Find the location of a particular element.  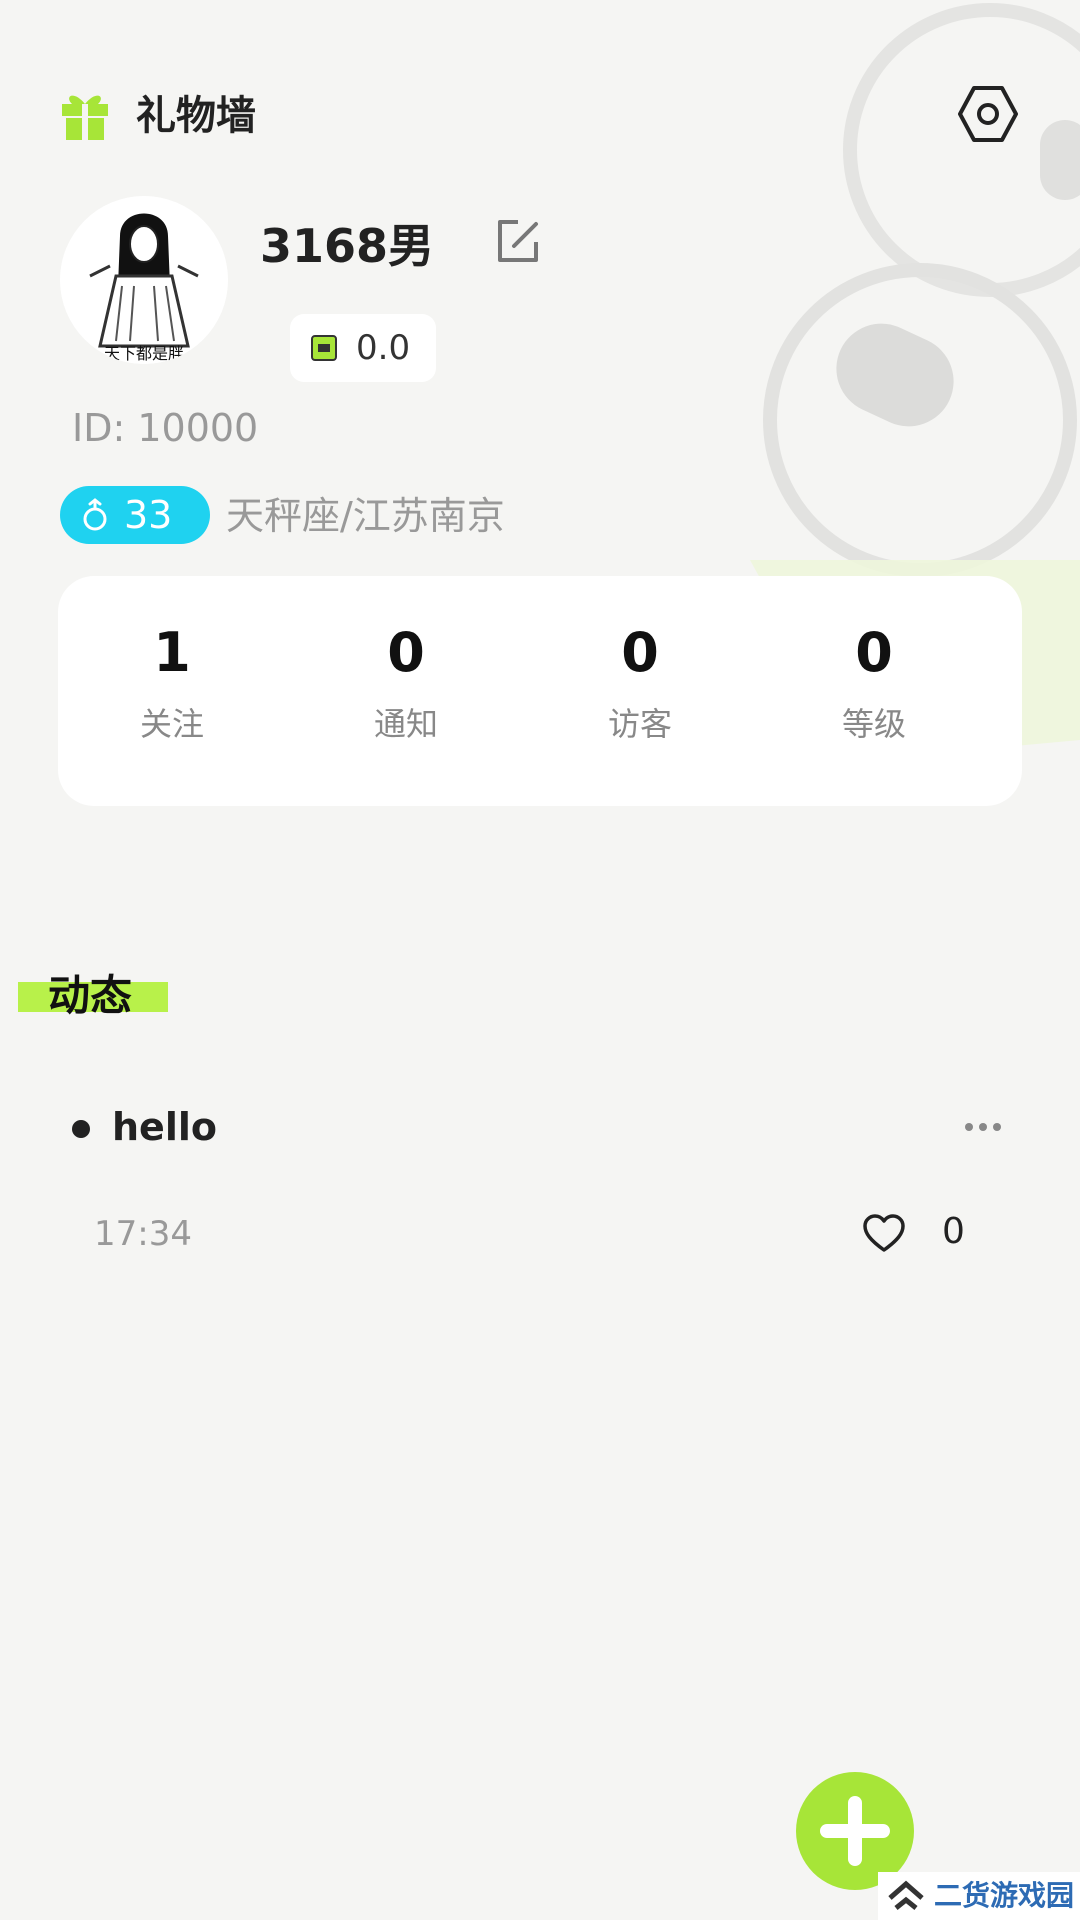

avatar-illustration: 天下都是胖 is located at coordinates (144, 280).